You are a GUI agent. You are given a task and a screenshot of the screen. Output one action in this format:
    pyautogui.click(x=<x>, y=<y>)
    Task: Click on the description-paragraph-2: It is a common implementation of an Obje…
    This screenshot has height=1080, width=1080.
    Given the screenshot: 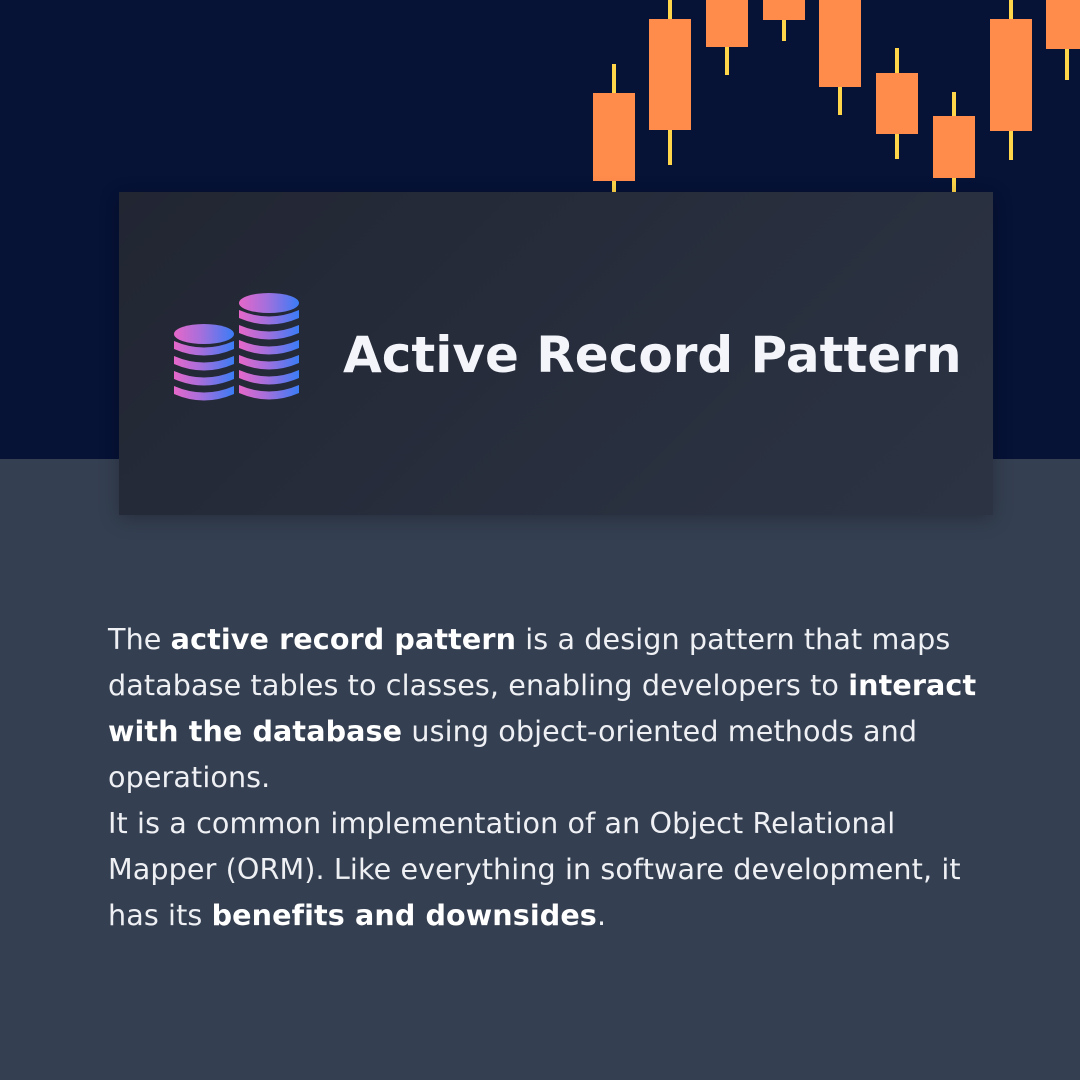 What is the action you would take?
    pyautogui.click(x=543, y=869)
    